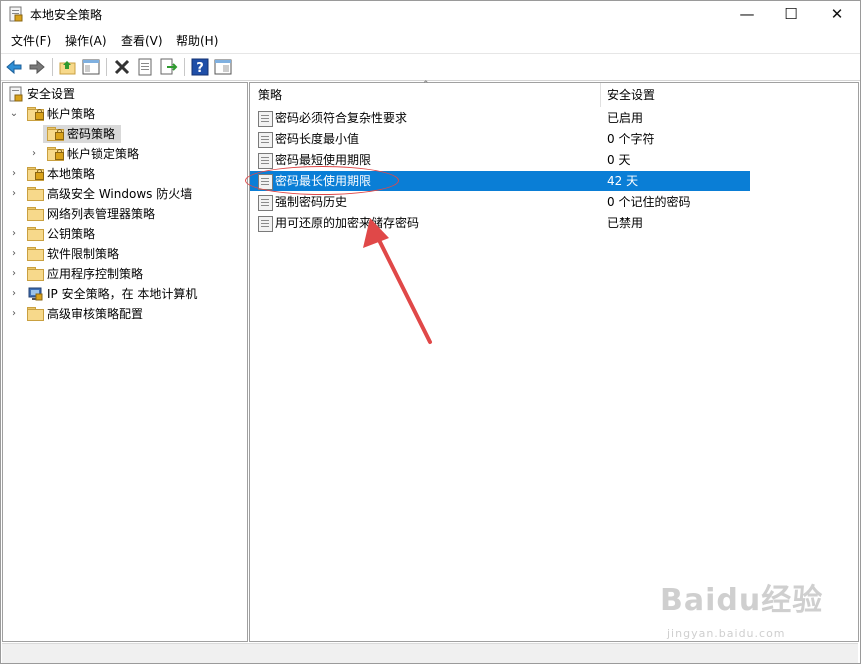 This screenshot has height=664, width=861. I want to click on security-settings-icon, so click(16, 94).